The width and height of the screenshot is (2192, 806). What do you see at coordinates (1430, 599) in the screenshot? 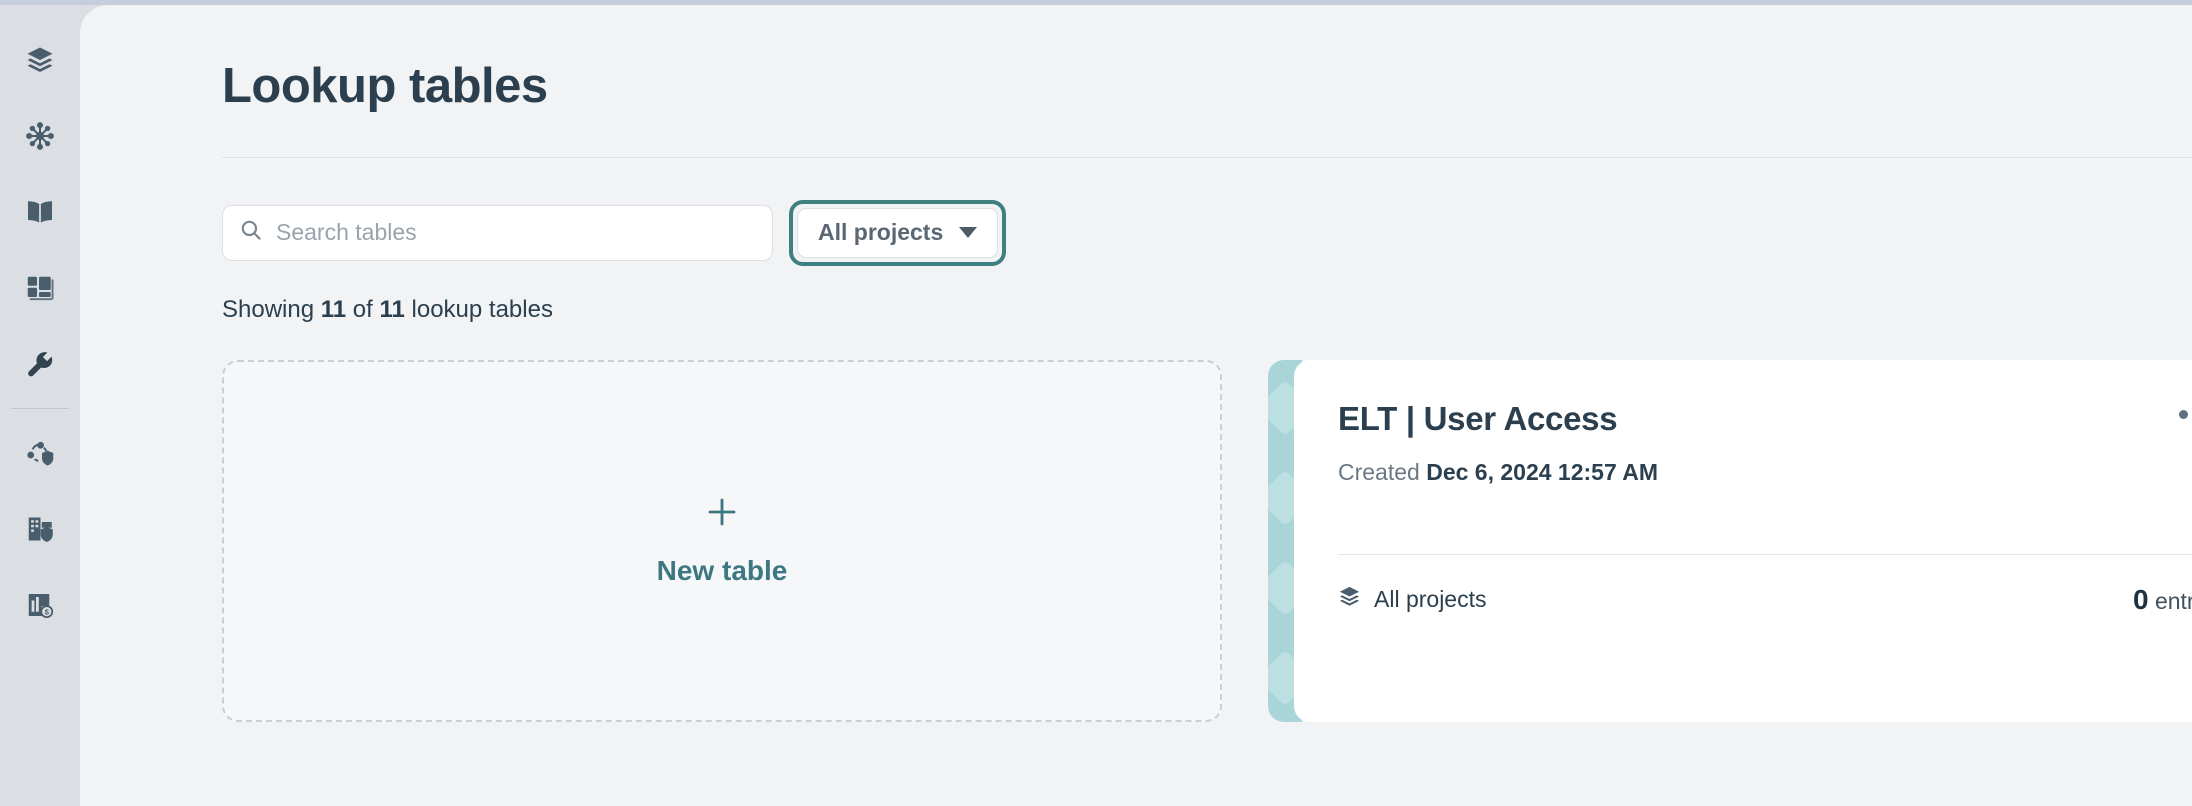
I see `card-scope-label: All projects` at bounding box center [1430, 599].